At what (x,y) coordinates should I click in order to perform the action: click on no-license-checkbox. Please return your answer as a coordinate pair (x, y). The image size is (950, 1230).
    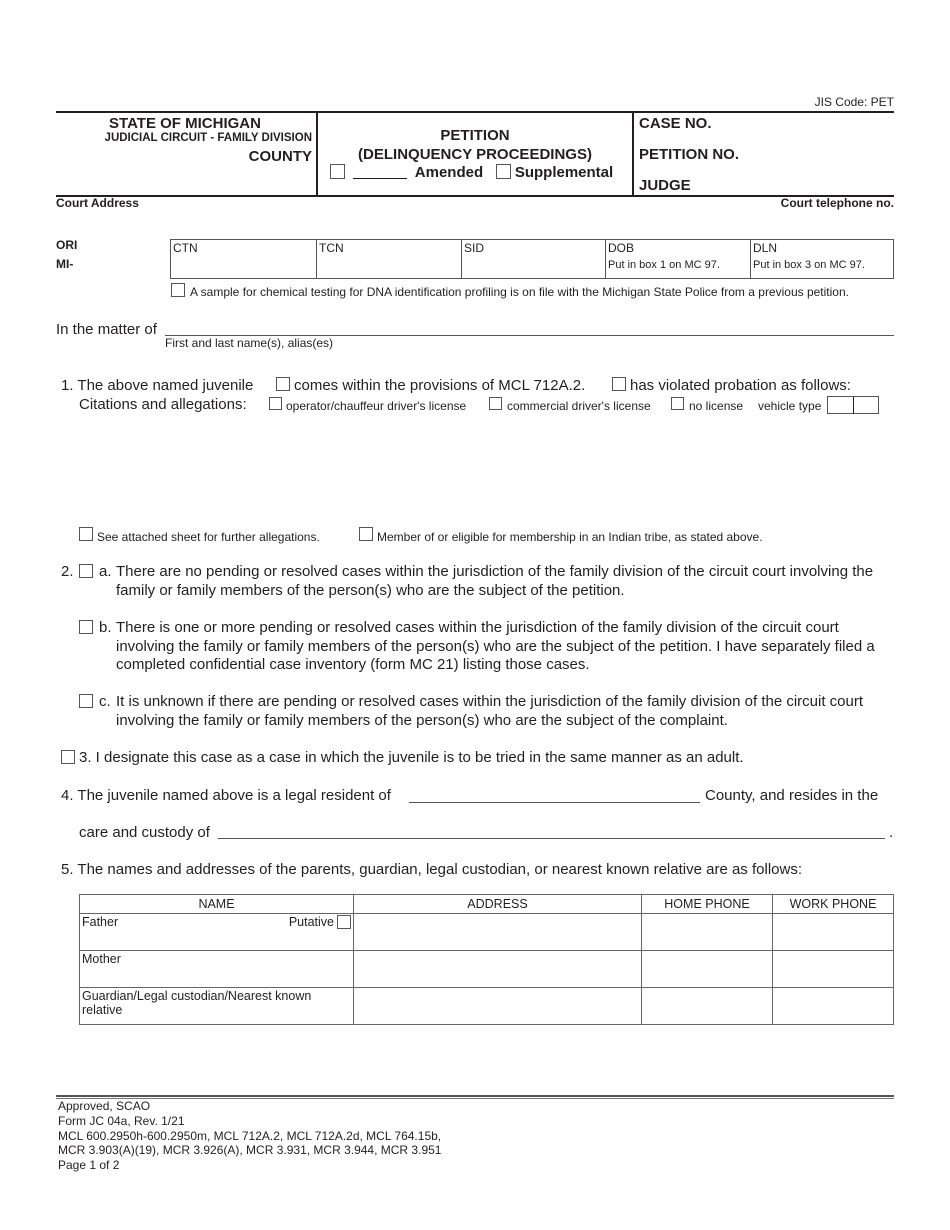
    Looking at the image, I should click on (677, 403).